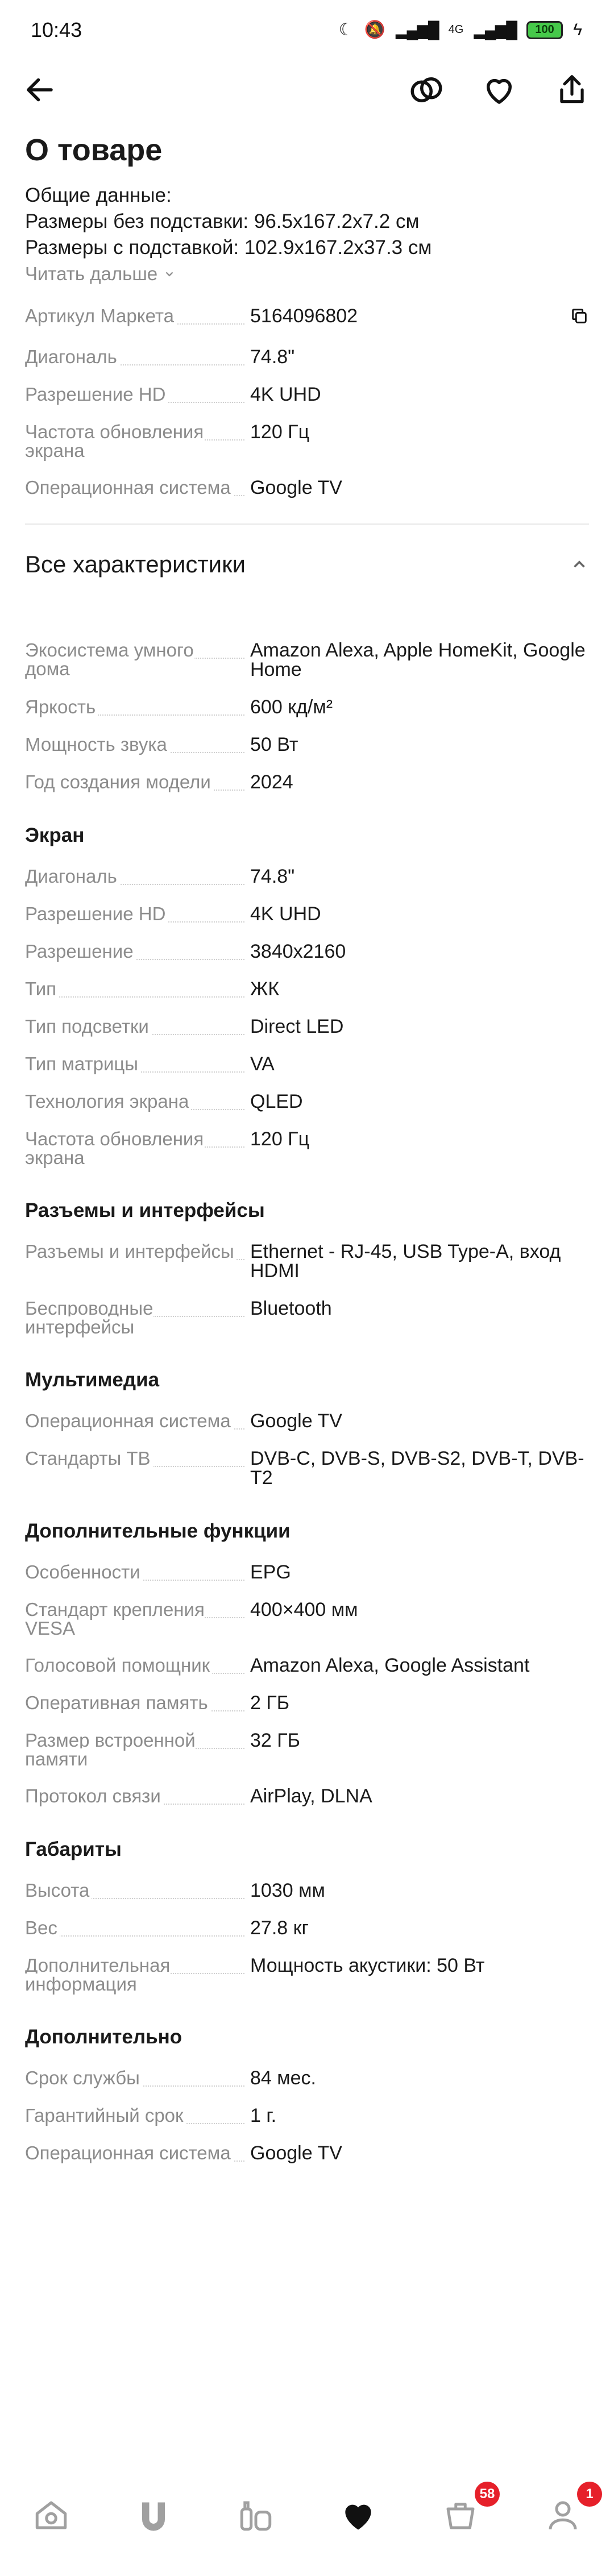 Image resolution: width=614 pixels, height=2576 pixels. Describe the element at coordinates (97, 744) in the screenshot. I see `spec-name: Мощность звука` at that location.